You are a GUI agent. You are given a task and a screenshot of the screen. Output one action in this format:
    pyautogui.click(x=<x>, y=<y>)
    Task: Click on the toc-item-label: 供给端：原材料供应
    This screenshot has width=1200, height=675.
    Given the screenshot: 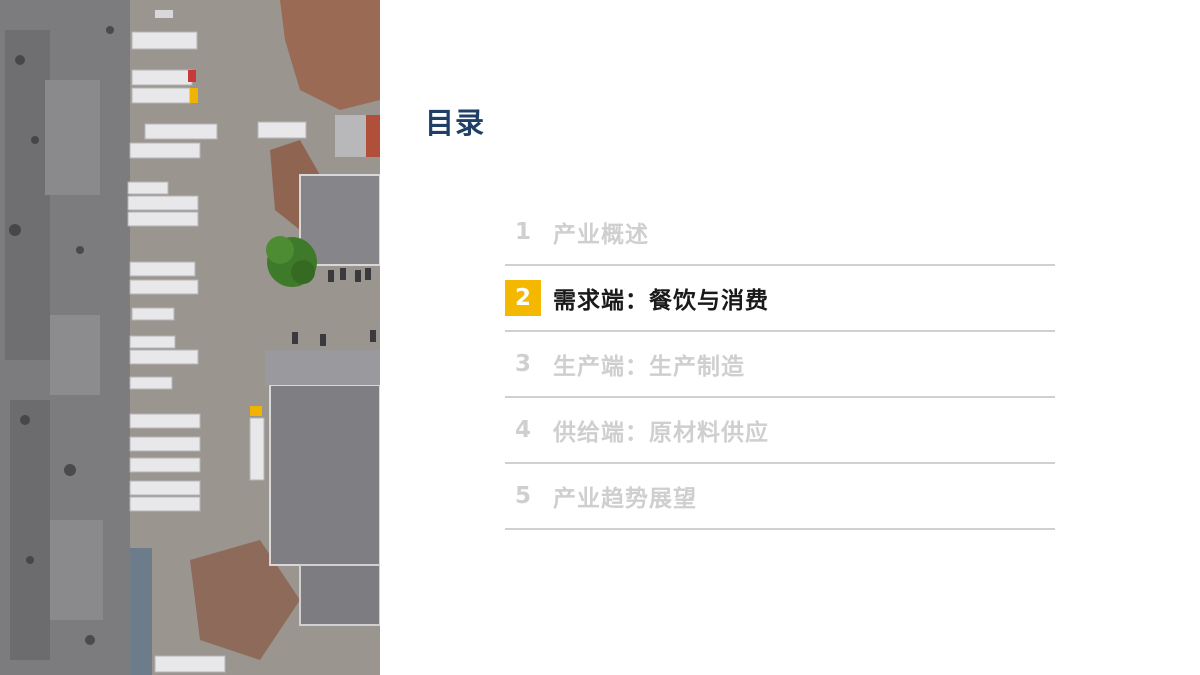 What is the action you would take?
    pyautogui.click(x=661, y=433)
    